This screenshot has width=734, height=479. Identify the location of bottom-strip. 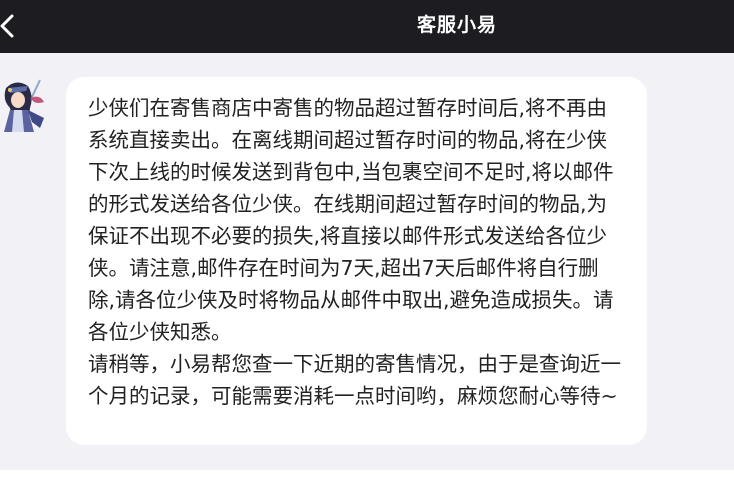
(367, 474).